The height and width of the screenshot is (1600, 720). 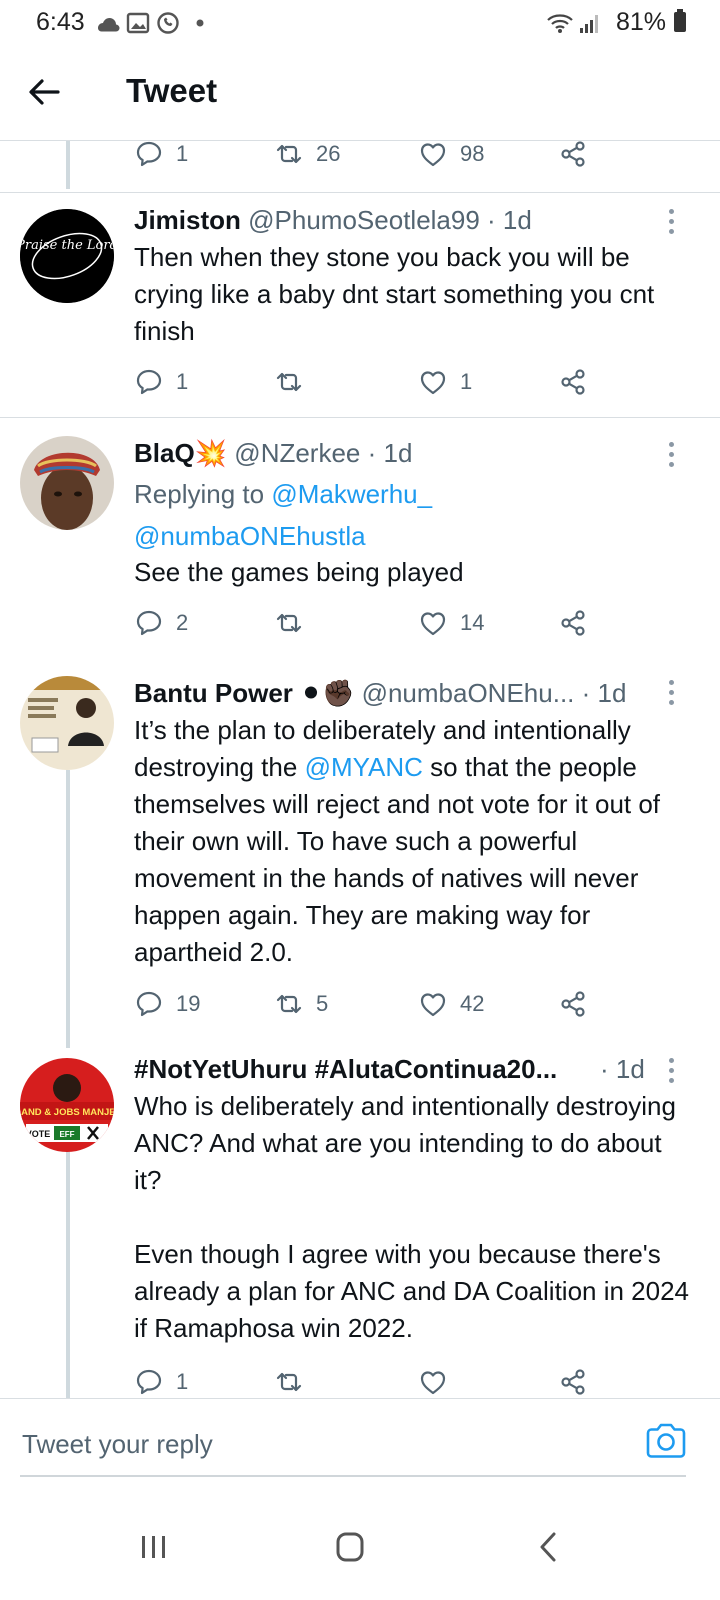 I want to click on retweet-count: 5, so click(x=322, y=1003).